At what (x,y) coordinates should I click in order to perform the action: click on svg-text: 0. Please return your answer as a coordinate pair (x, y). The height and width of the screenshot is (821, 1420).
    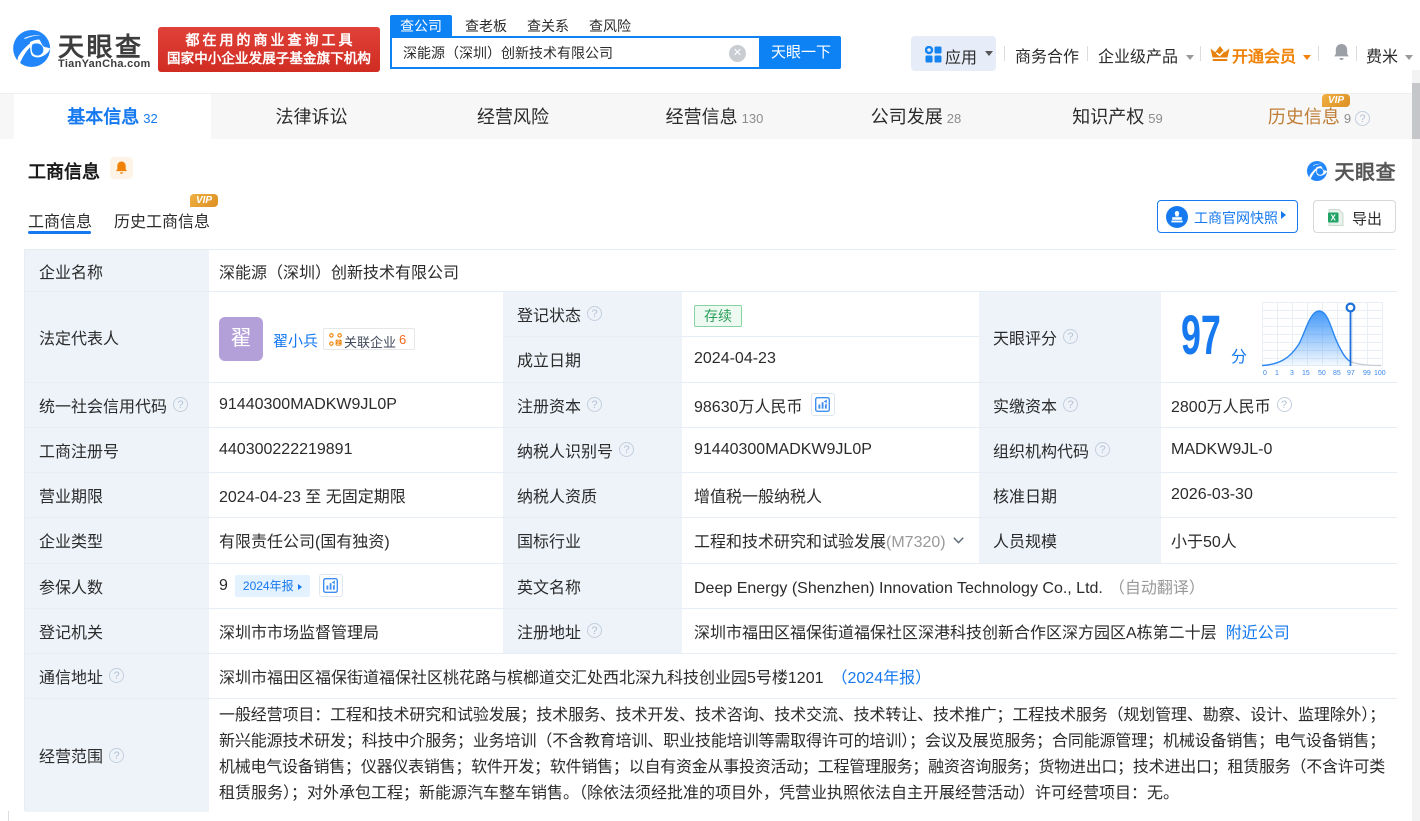
    Looking at the image, I should click on (1265, 373).